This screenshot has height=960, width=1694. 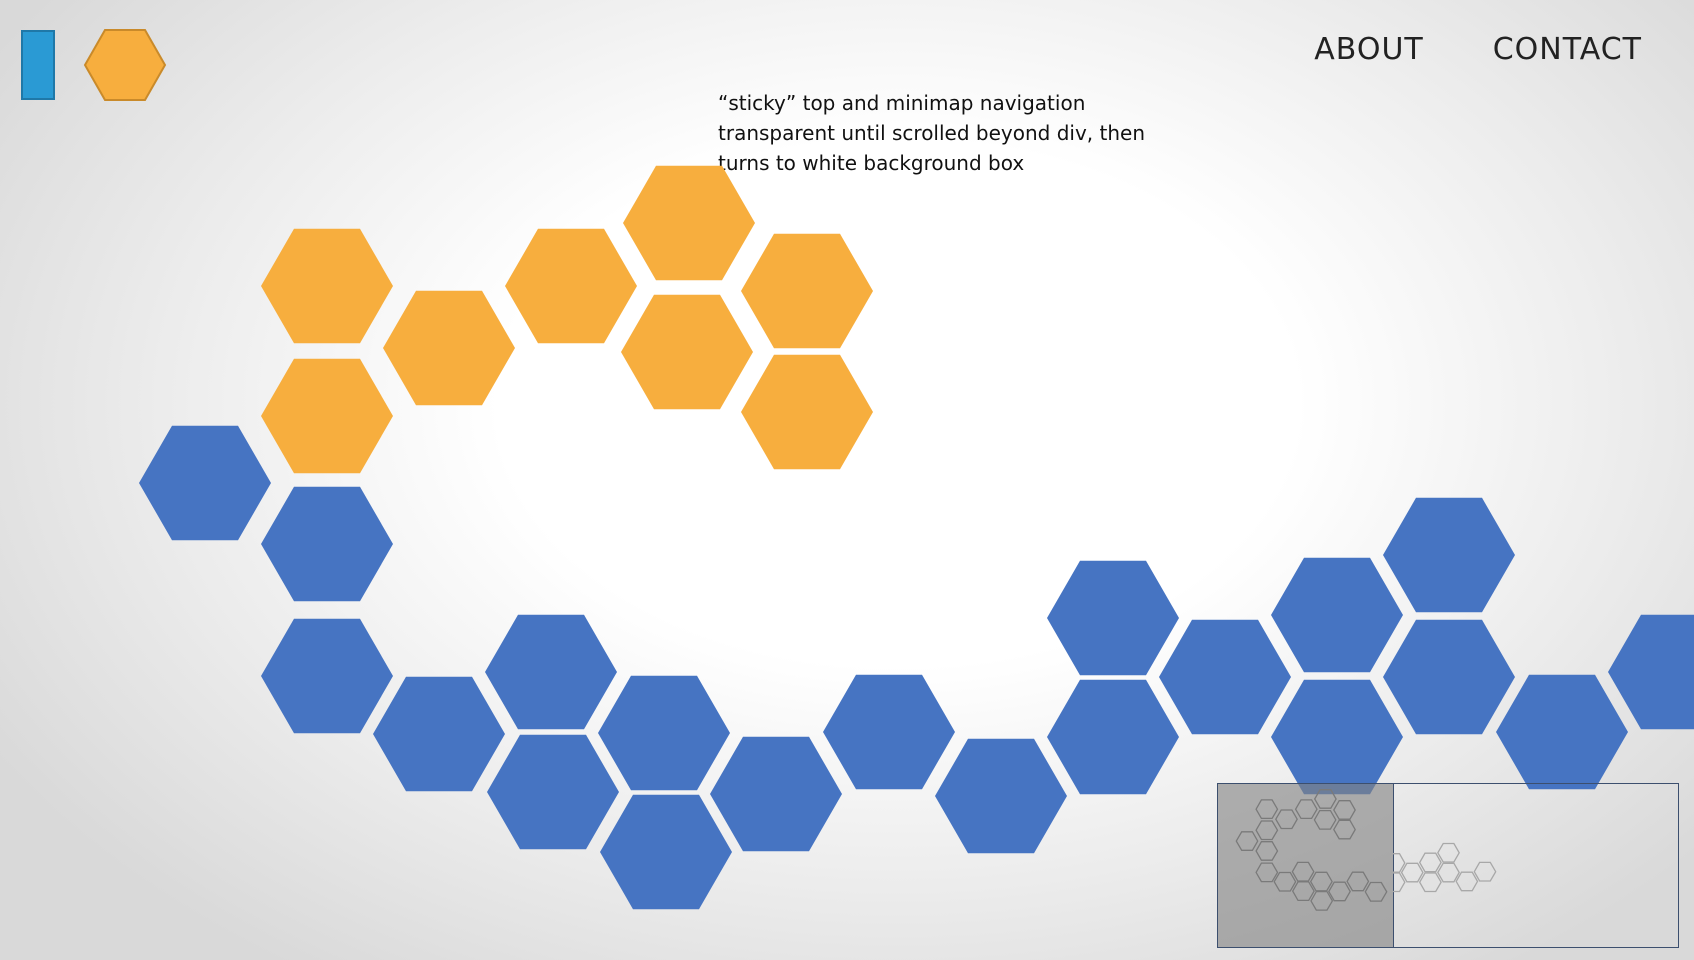 I want to click on minimap-hexagons, so click(x=1366, y=850).